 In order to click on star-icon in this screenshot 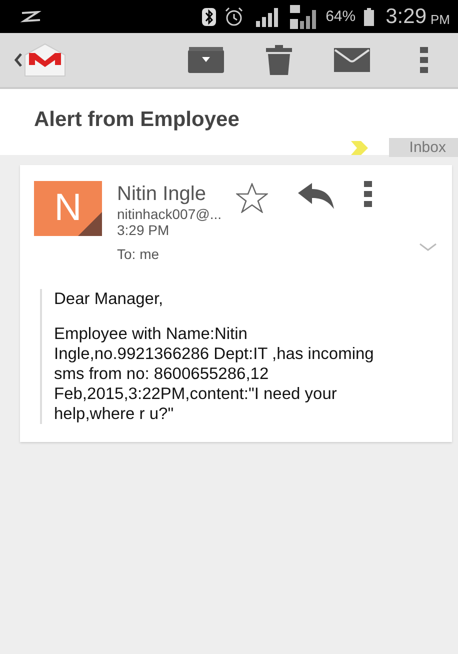, I will do `click(252, 198)`.